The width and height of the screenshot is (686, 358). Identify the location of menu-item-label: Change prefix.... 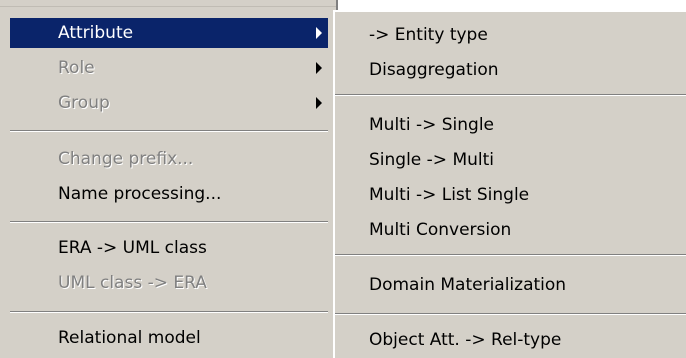
(126, 159).